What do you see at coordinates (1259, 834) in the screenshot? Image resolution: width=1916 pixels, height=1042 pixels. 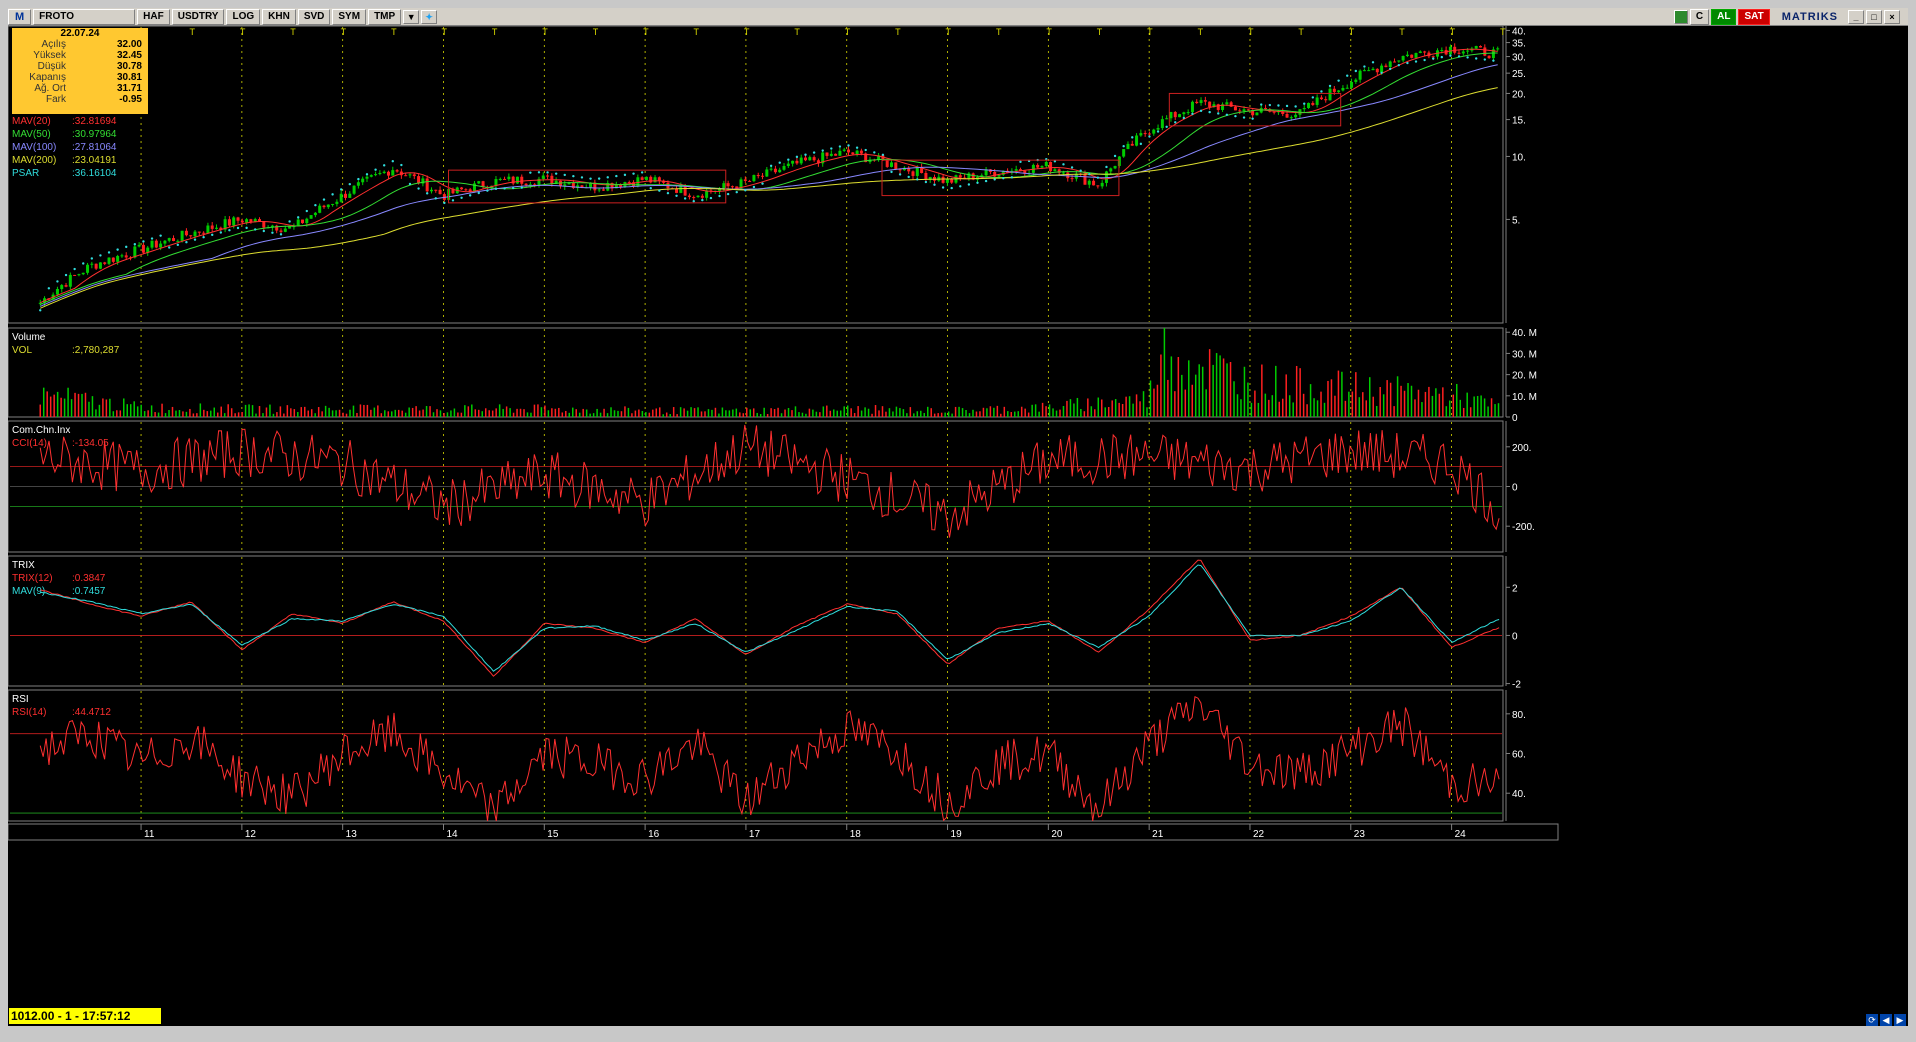 I see `time-tick-label: 22` at bounding box center [1259, 834].